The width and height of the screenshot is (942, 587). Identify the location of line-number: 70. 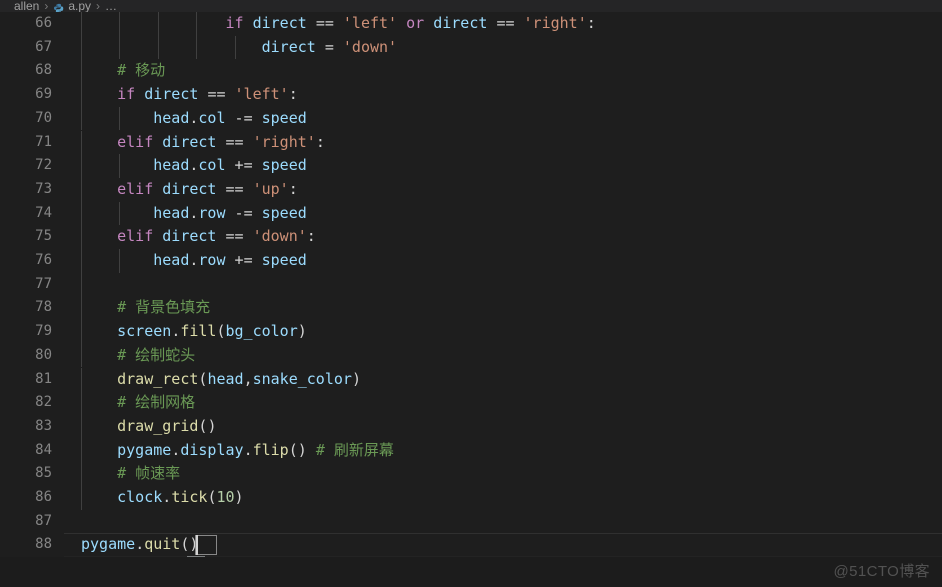
(43, 117).